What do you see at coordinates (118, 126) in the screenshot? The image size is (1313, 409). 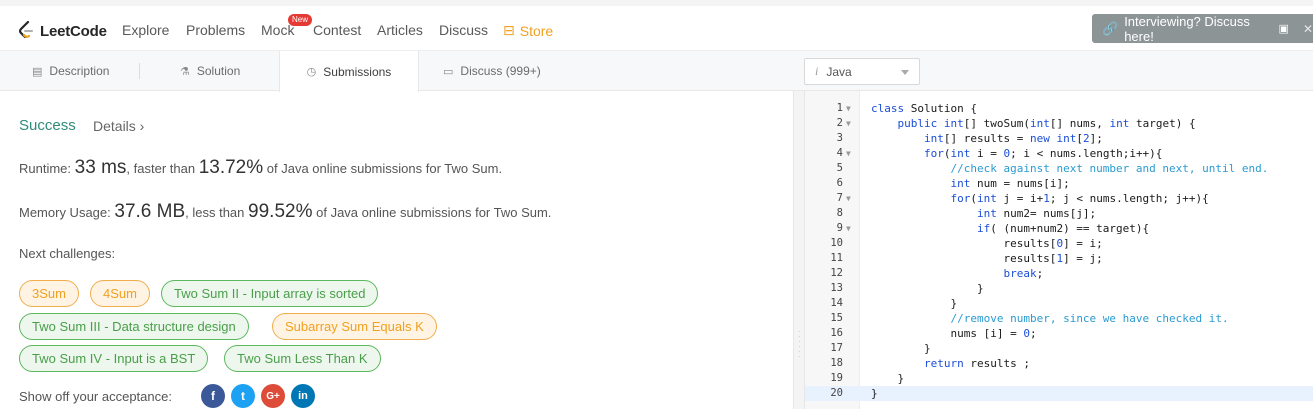 I see `details-link: Details ›` at bounding box center [118, 126].